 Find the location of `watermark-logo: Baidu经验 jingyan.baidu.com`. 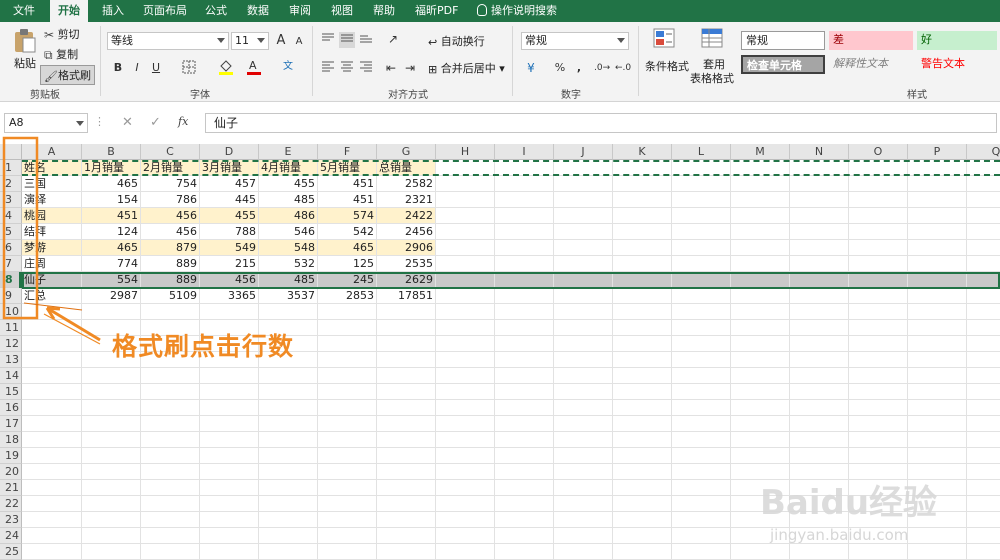

watermark-logo: Baidu经验 jingyan.baidu.com is located at coordinates (848, 513).